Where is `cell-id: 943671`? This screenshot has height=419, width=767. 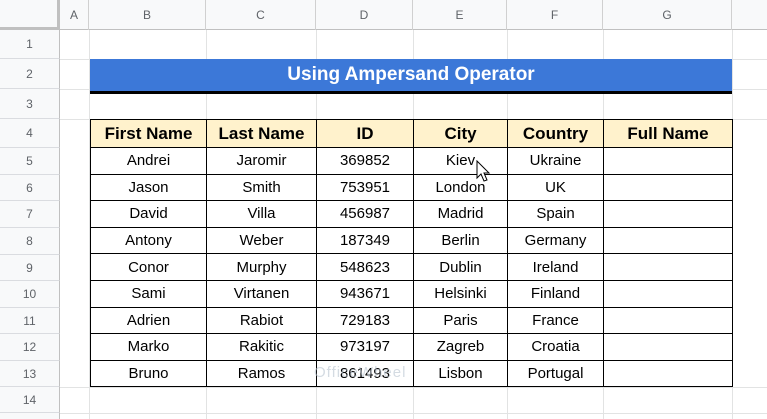 cell-id: 943671 is located at coordinates (365, 293).